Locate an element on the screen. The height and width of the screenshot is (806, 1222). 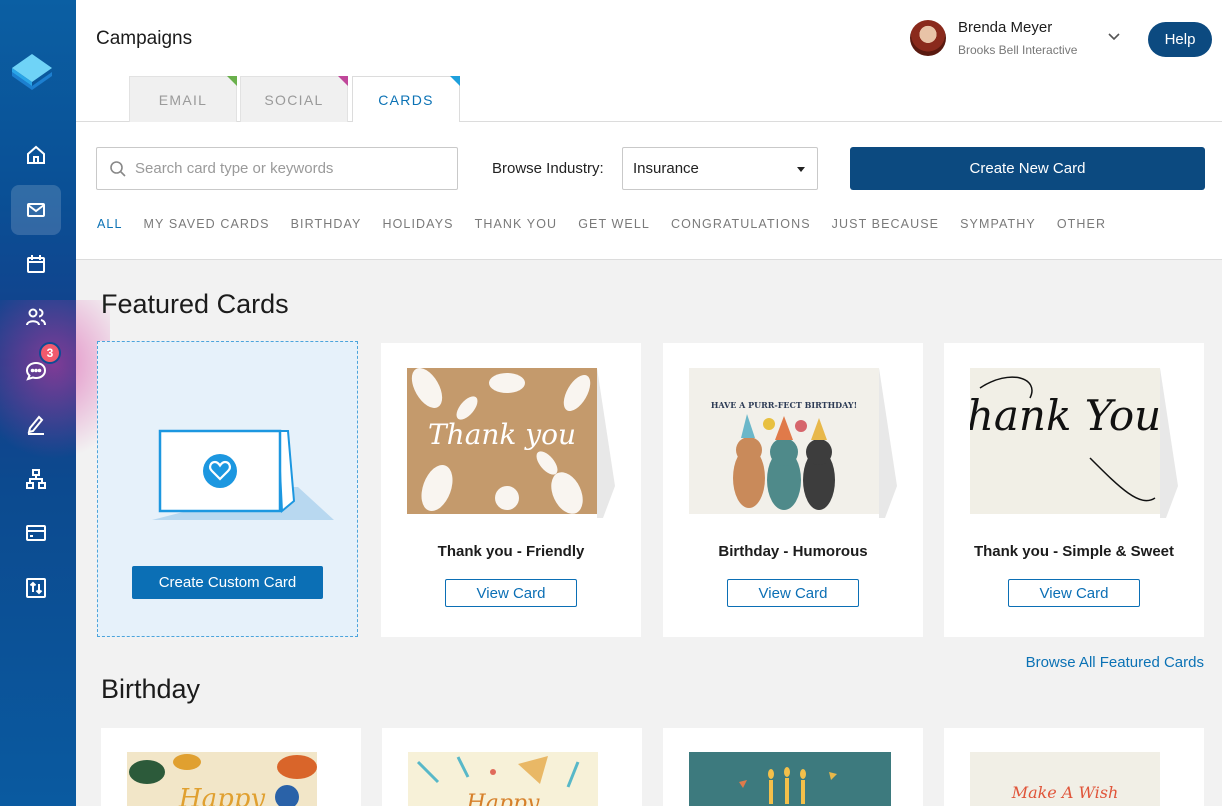
tab-social-label: SOCIAL is located at coordinates (294, 99).